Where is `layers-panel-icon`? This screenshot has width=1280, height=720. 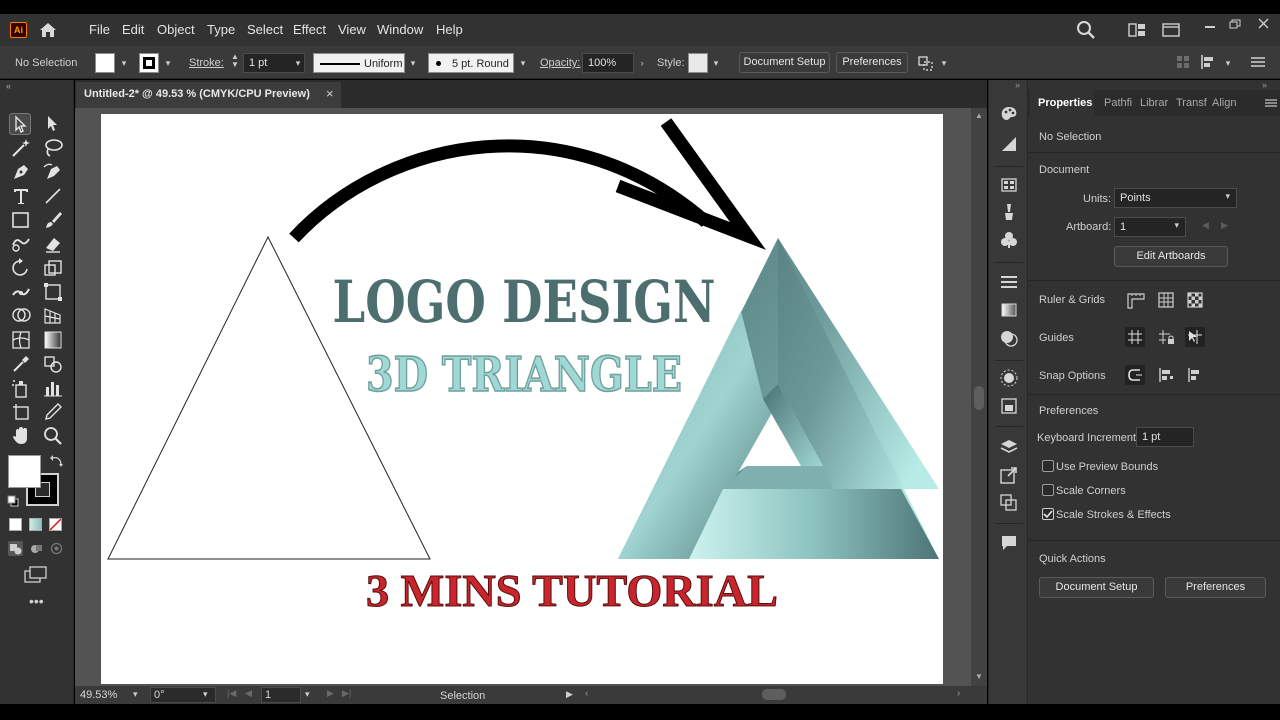 layers-panel-icon is located at coordinates (1009, 447).